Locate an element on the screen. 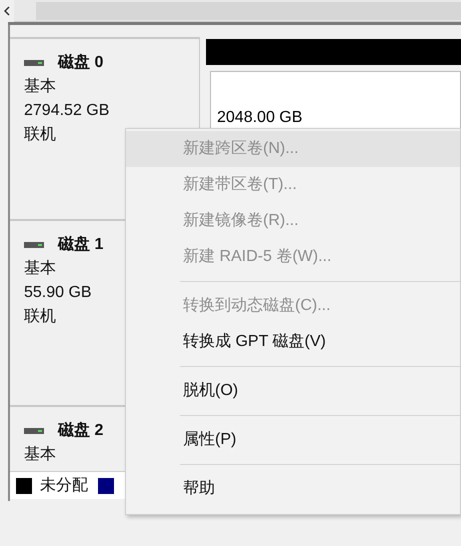 This screenshot has height=546, width=461. scrollbar-track is located at coordinates (248, 11).